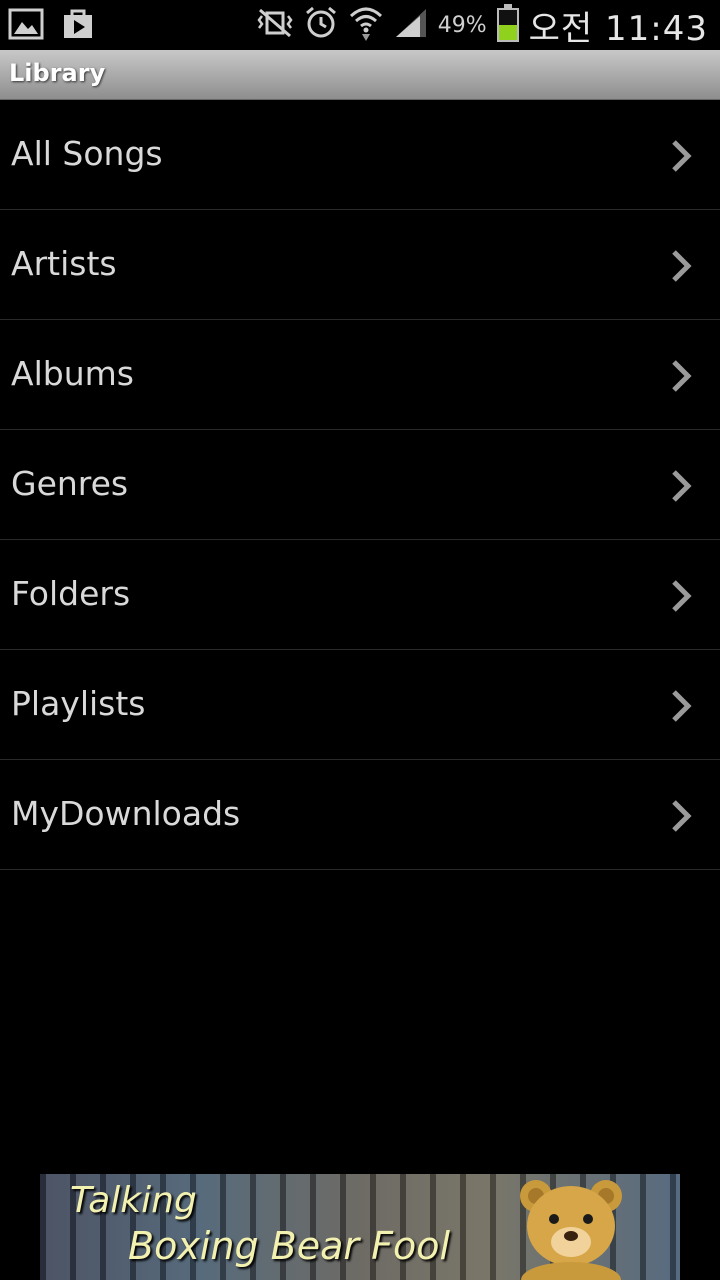  Describe the element at coordinates (411, 25) in the screenshot. I see `signal-icon` at that location.